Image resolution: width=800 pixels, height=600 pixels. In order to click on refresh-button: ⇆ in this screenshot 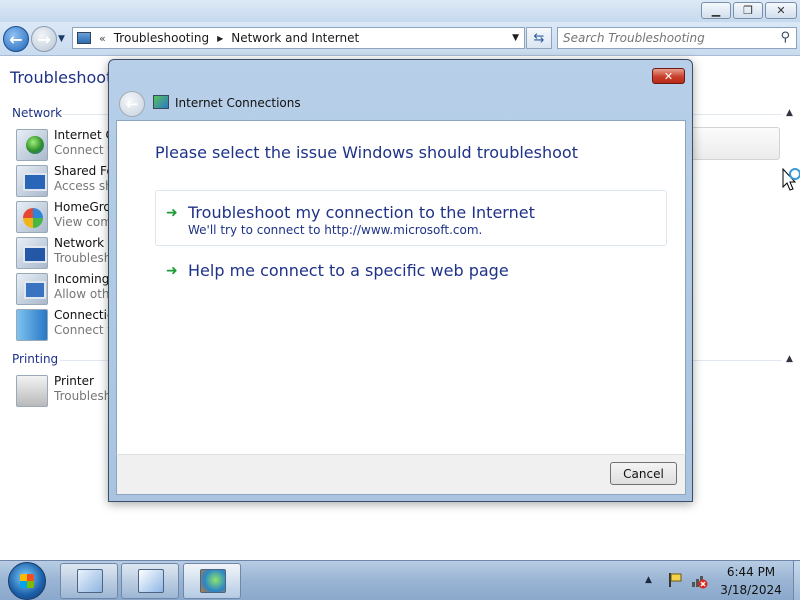, I will do `click(539, 38)`.